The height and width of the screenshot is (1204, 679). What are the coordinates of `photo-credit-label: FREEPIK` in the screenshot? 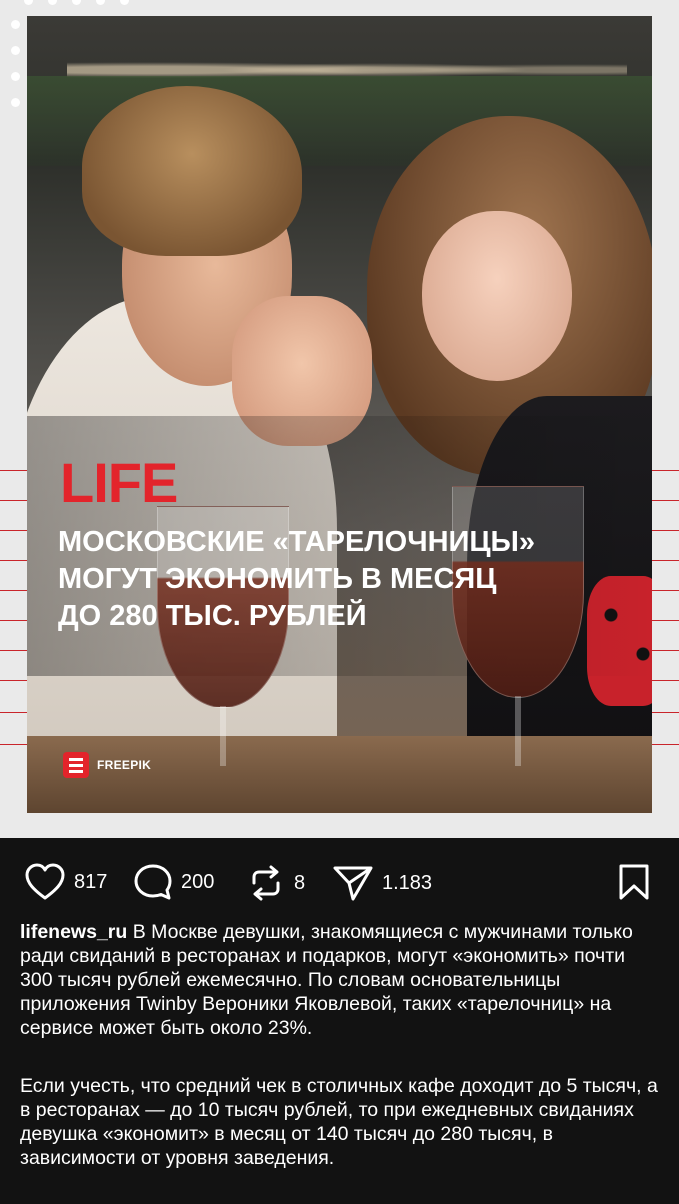 It's located at (124, 765).